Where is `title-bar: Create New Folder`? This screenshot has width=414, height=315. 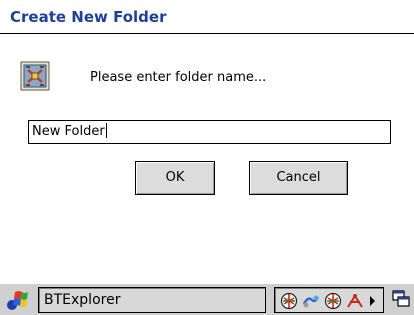 title-bar: Create New Folder is located at coordinates (207, 17).